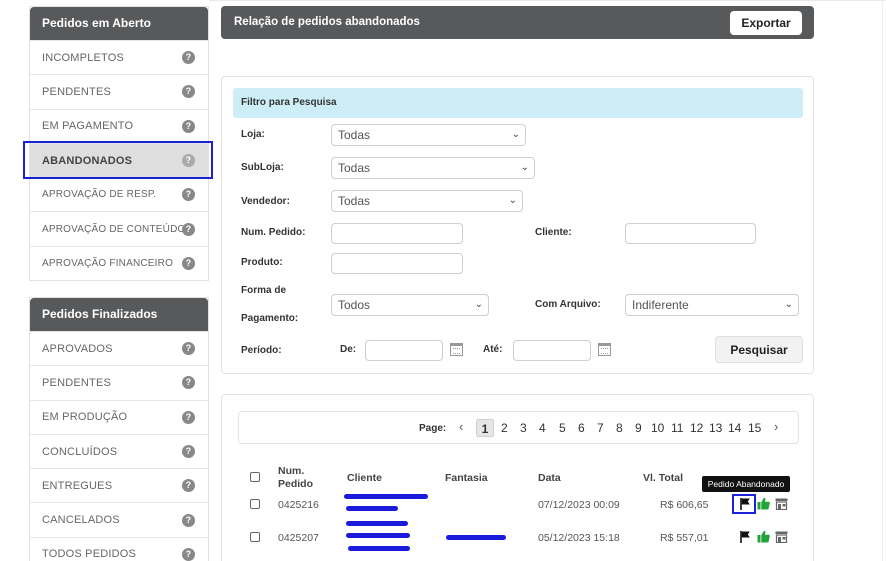 This screenshot has width=886, height=561. I want to click on open-orders-title: Pedidos em Aberto, so click(119, 23).